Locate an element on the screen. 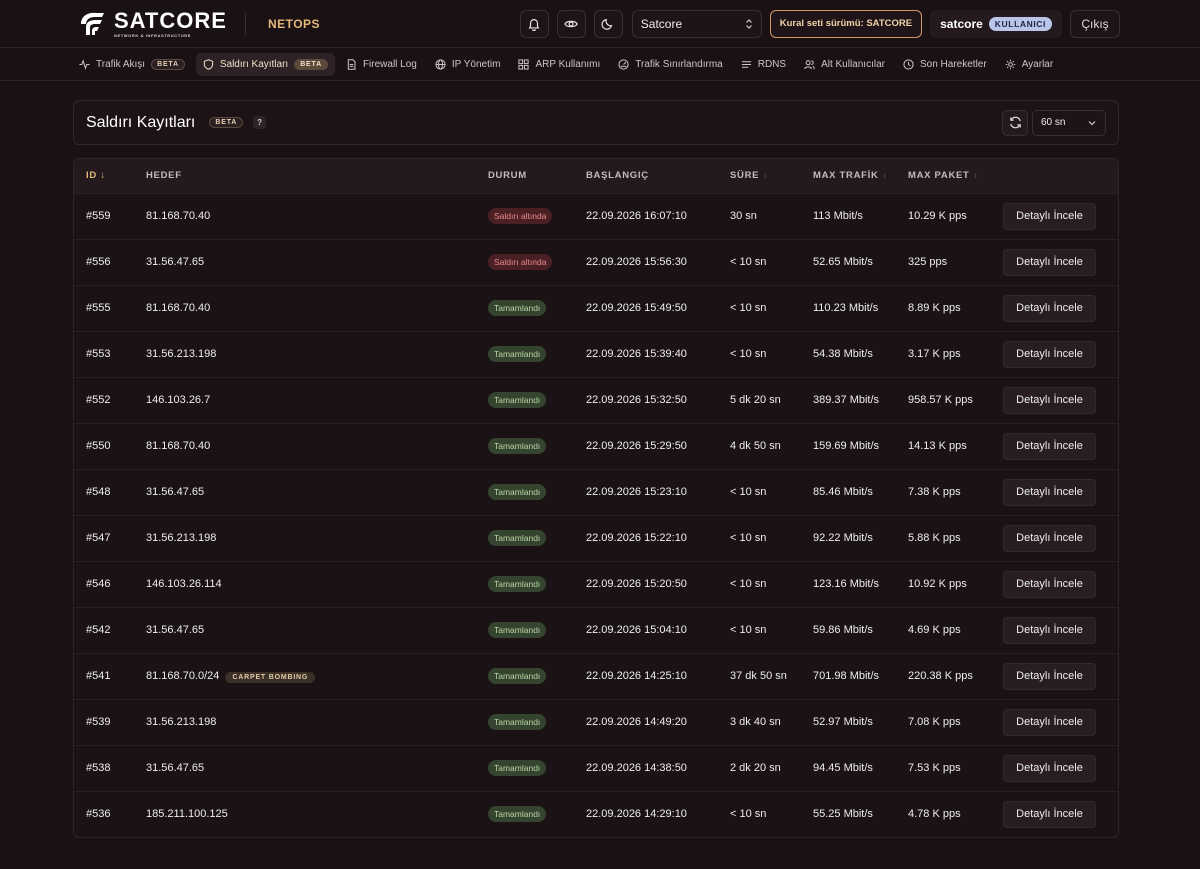  cell-start: 22.09.2026 15:22:10 is located at coordinates (636, 538).